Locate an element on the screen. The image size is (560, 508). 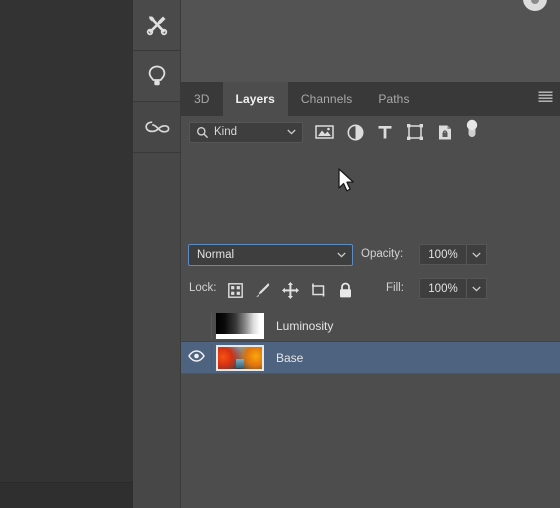
lock-label: Lock: is located at coordinates (203, 288).